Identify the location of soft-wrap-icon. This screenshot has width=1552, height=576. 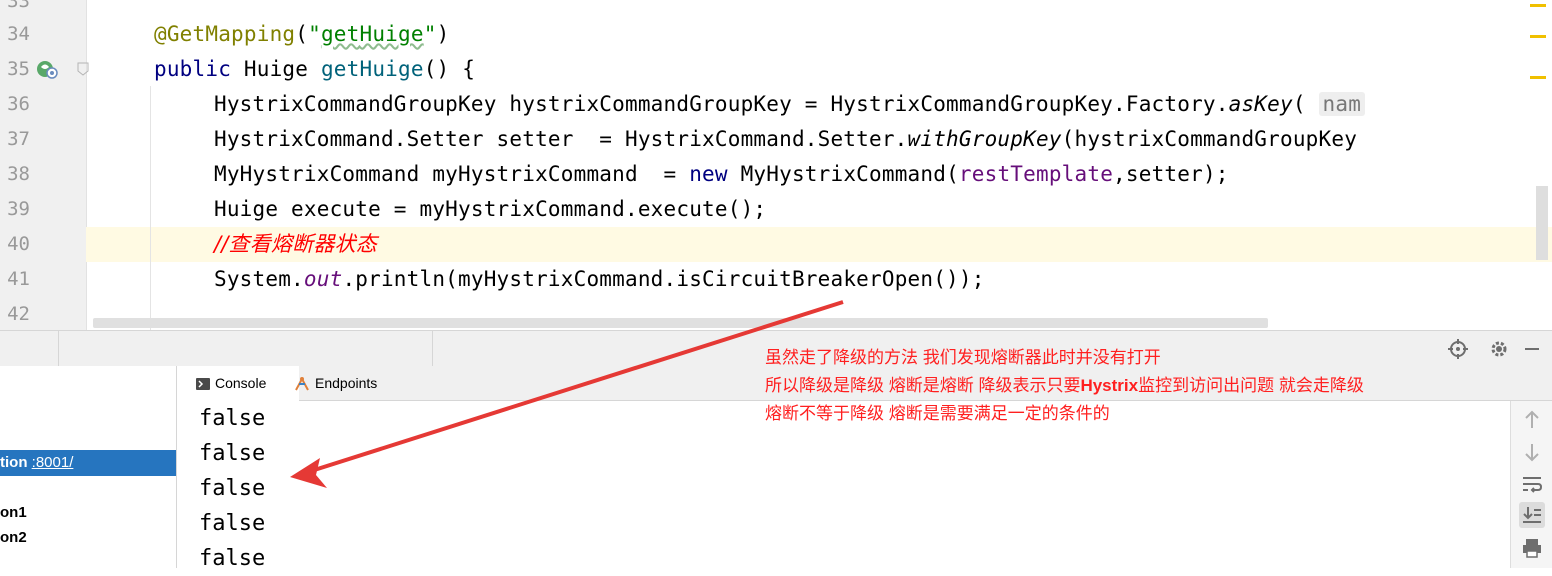
(1532, 484).